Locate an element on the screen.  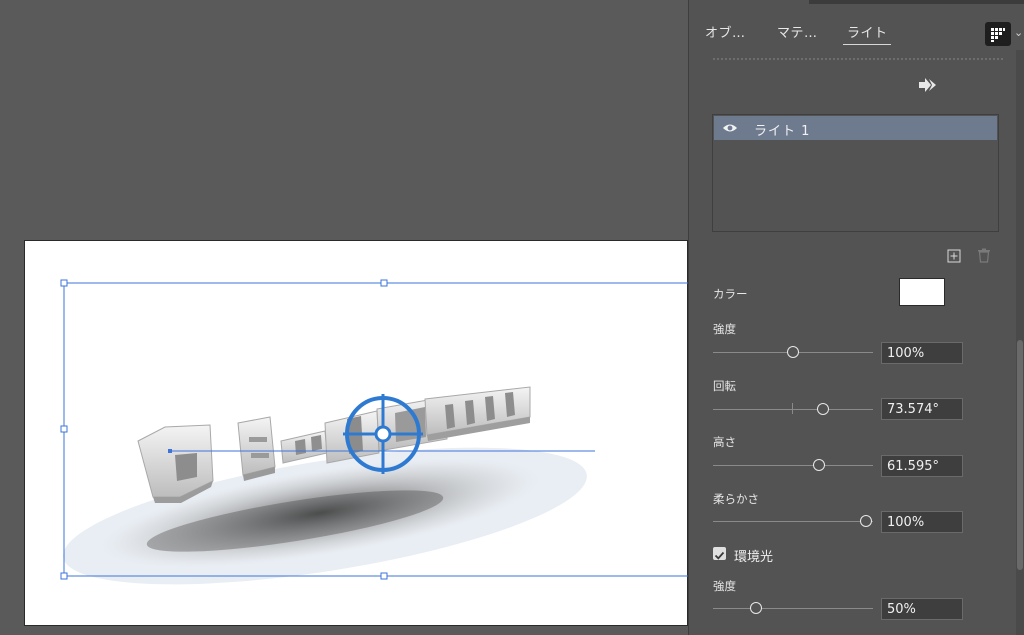
delete-light-button is located at coordinates (984, 255).